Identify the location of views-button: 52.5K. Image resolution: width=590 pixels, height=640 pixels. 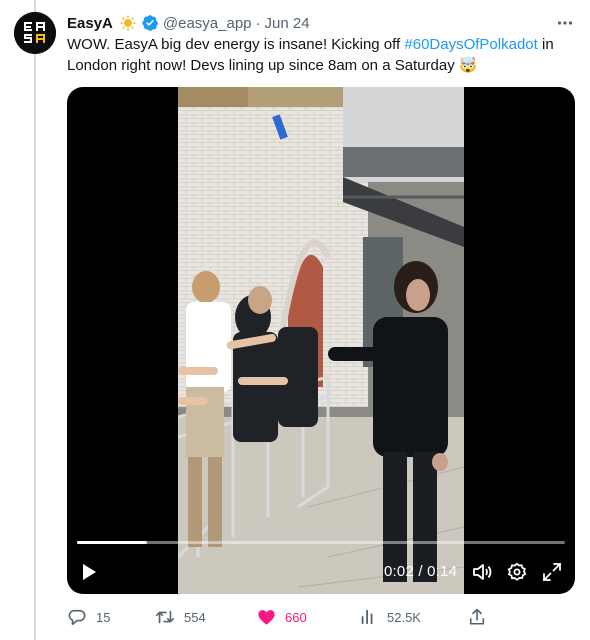
(389, 617).